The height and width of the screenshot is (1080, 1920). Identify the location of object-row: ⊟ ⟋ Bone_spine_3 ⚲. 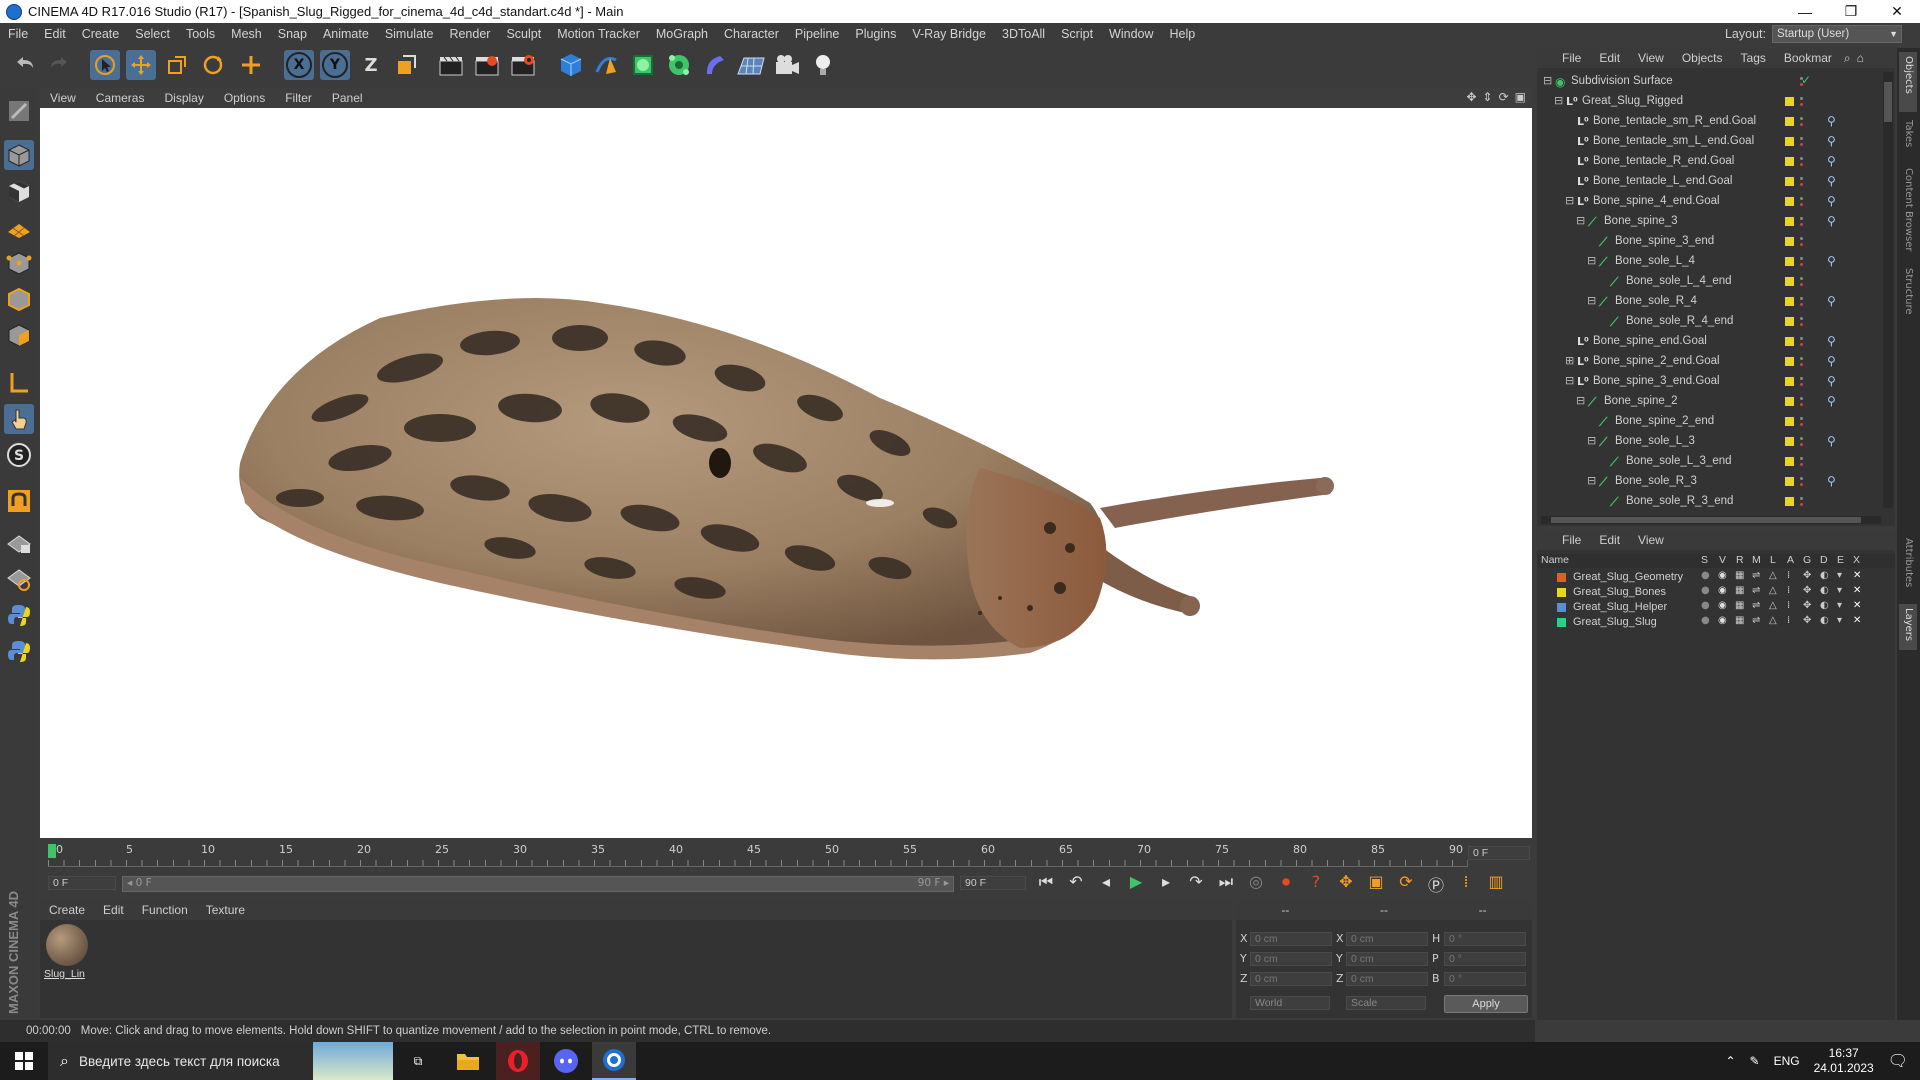
(1707, 222).